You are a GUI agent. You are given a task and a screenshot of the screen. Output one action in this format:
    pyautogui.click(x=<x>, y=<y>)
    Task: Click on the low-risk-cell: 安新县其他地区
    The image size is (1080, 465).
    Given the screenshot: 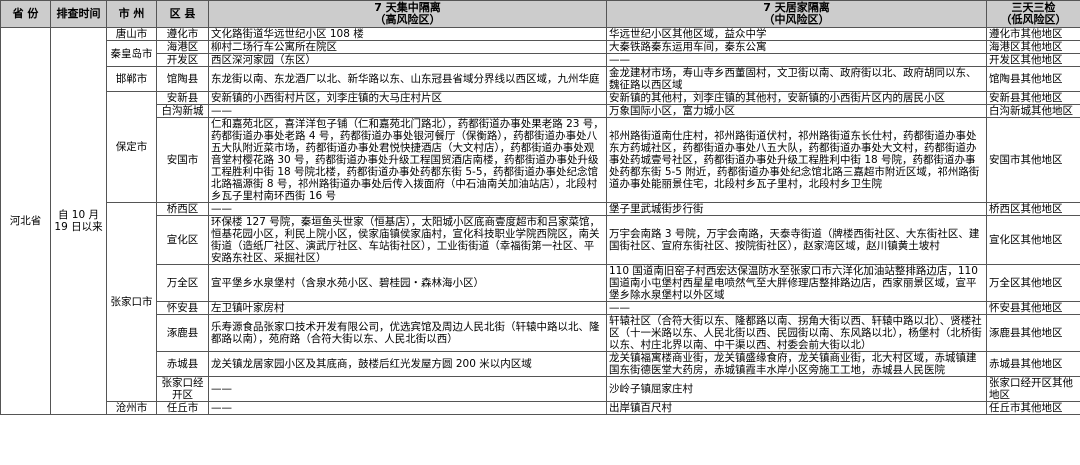 What is the action you would take?
    pyautogui.click(x=1033, y=98)
    